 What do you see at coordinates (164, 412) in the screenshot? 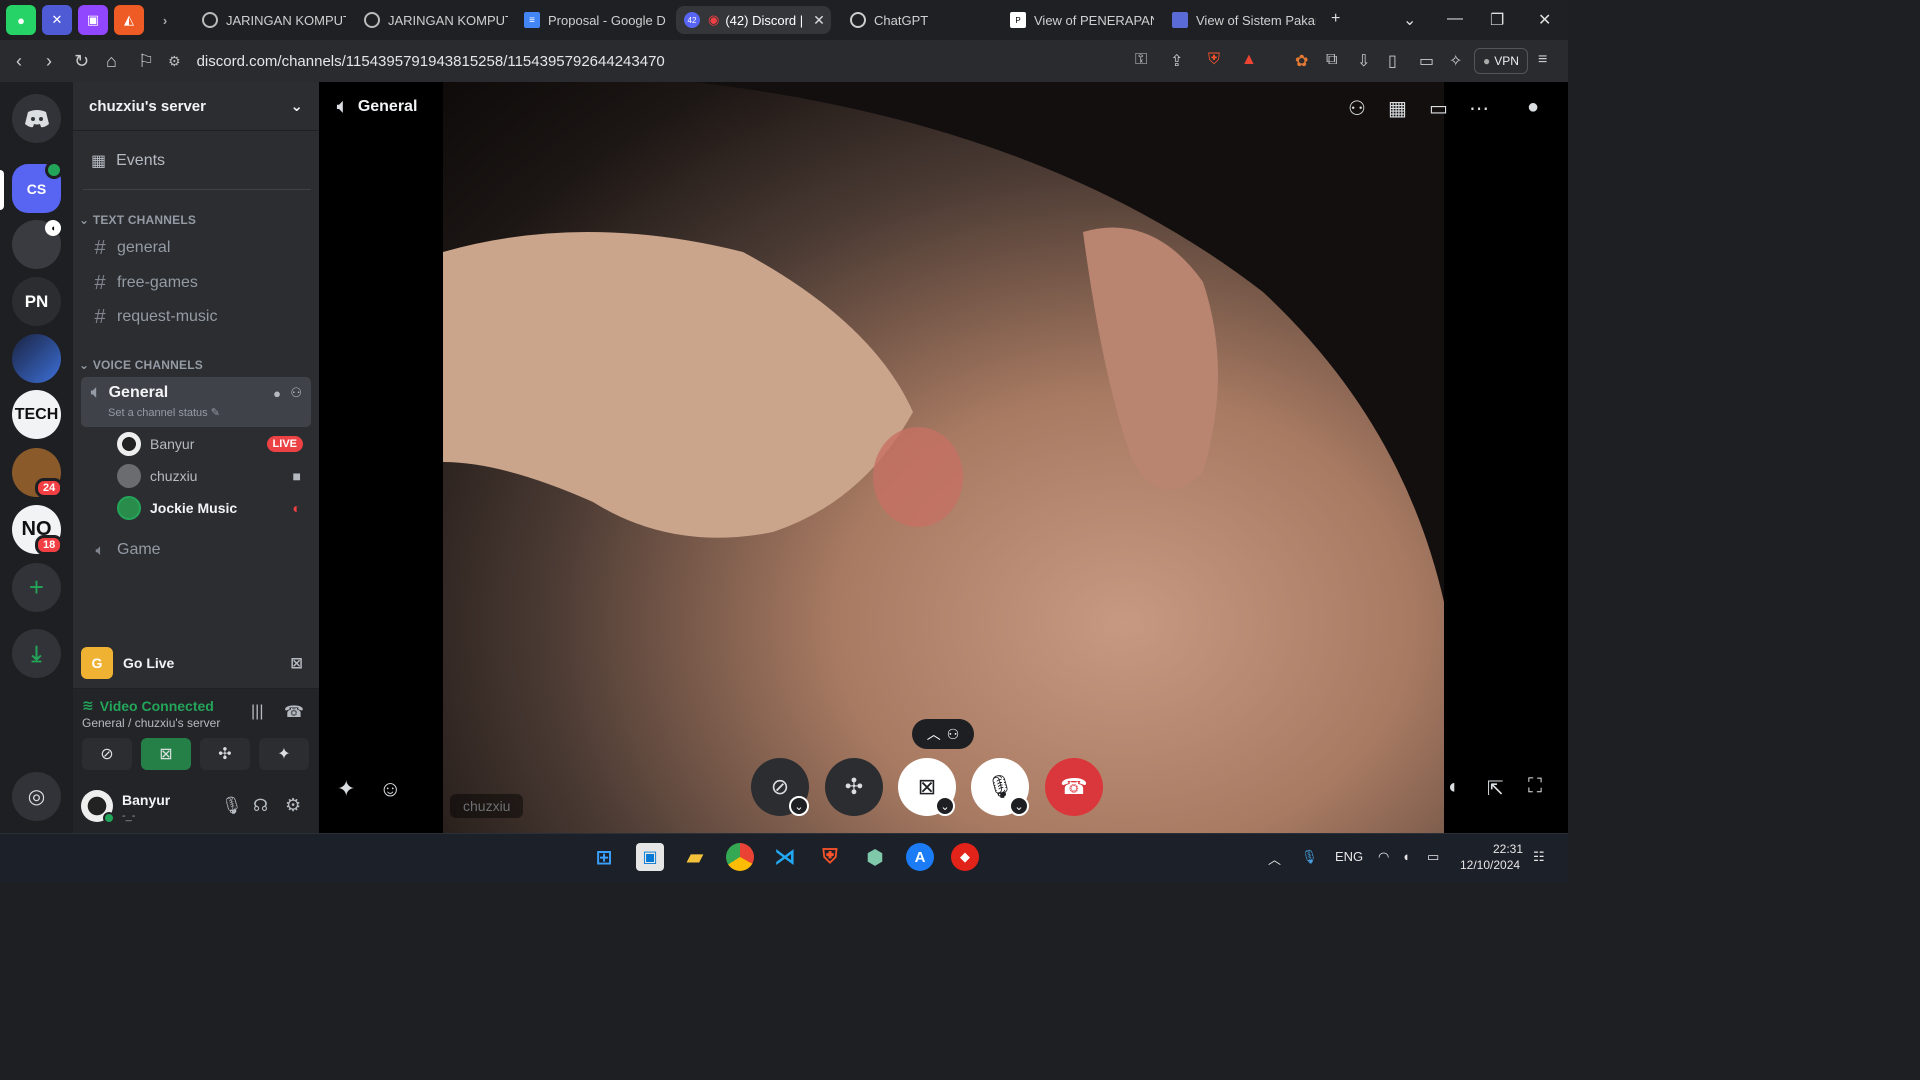
I see `channel-status: Set a channel status ✎` at bounding box center [164, 412].